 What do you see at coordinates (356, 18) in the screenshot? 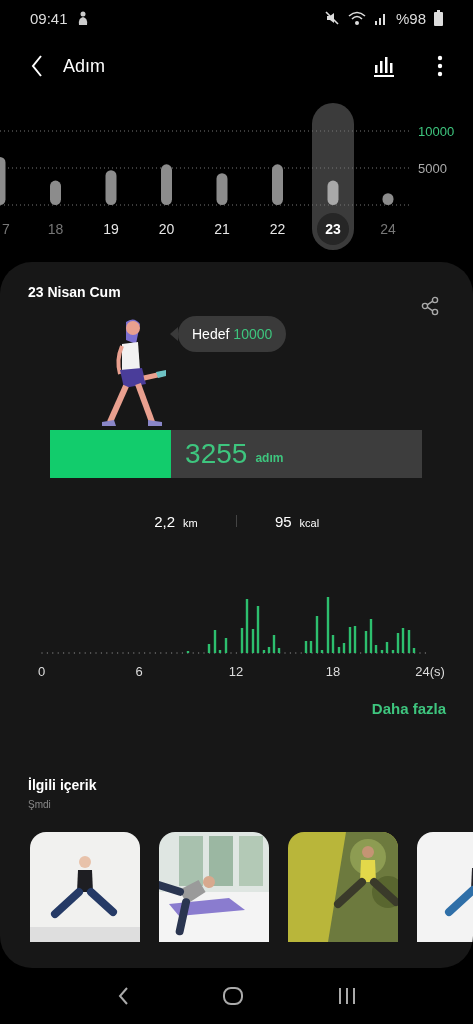
I see `wifi-icon` at bounding box center [356, 18].